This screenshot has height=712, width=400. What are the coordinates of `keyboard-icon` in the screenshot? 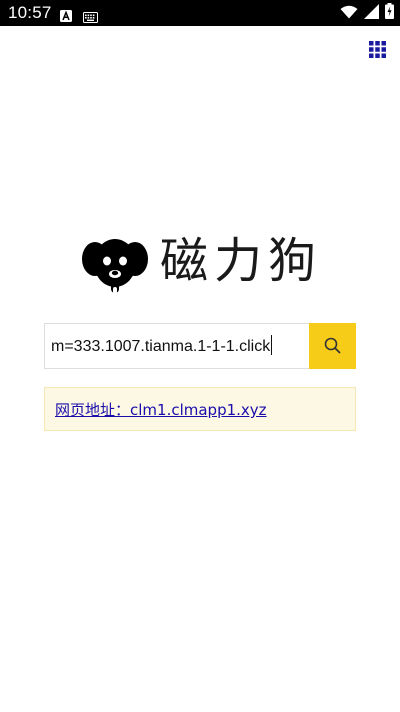 It's located at (90, 15).